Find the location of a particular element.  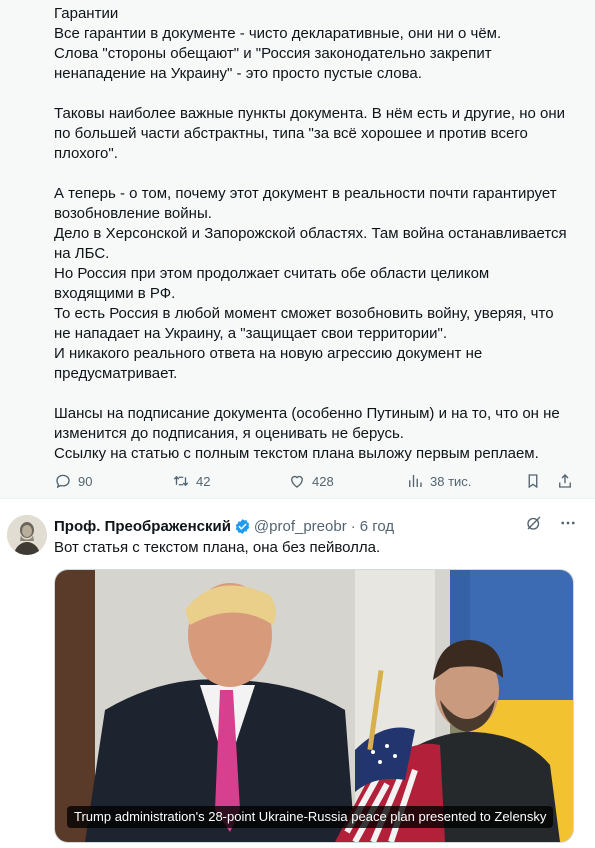

timestamp: 6 год is located at coordinates (377, 526).